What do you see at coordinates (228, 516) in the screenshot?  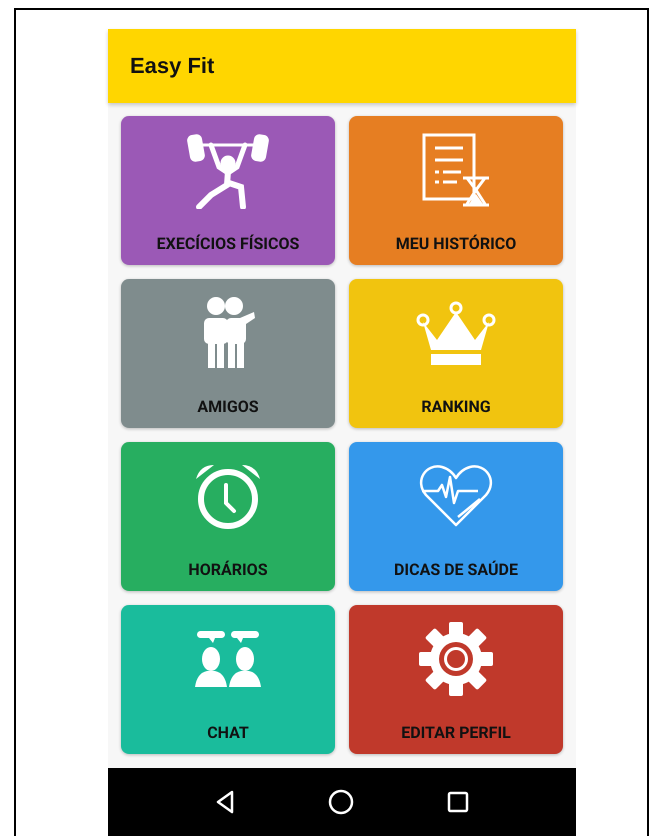 I see `menu-tile: HORÁRIOS` at bounding box center [228, 516].